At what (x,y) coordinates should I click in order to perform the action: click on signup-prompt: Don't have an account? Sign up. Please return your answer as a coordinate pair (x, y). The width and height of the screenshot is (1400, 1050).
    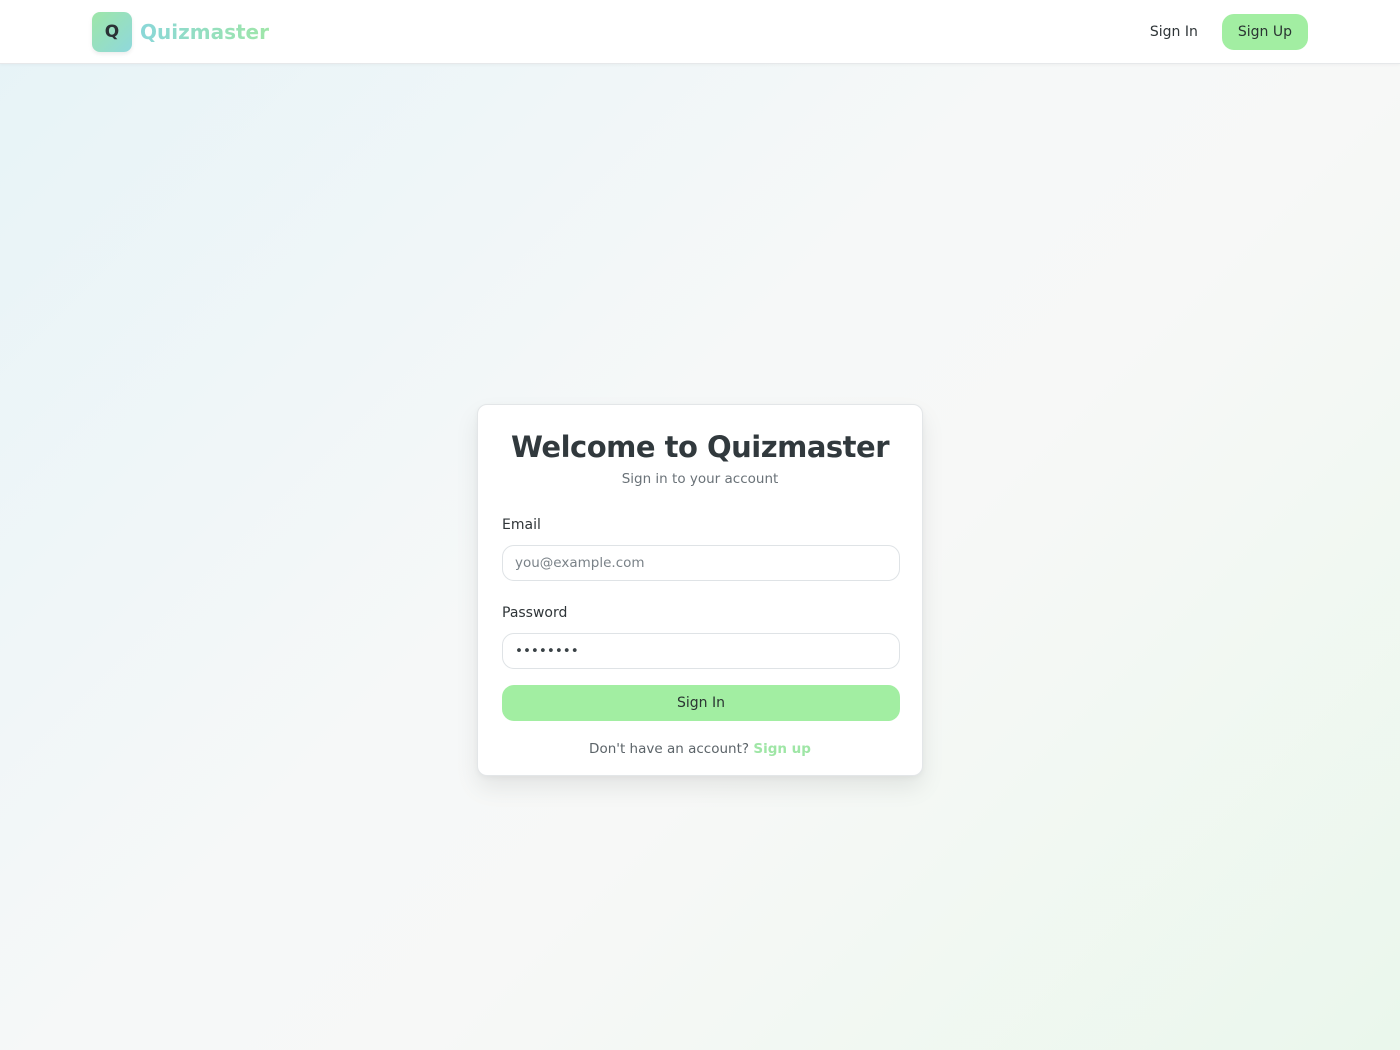
    Looking at the image, I should click on (700, 749).